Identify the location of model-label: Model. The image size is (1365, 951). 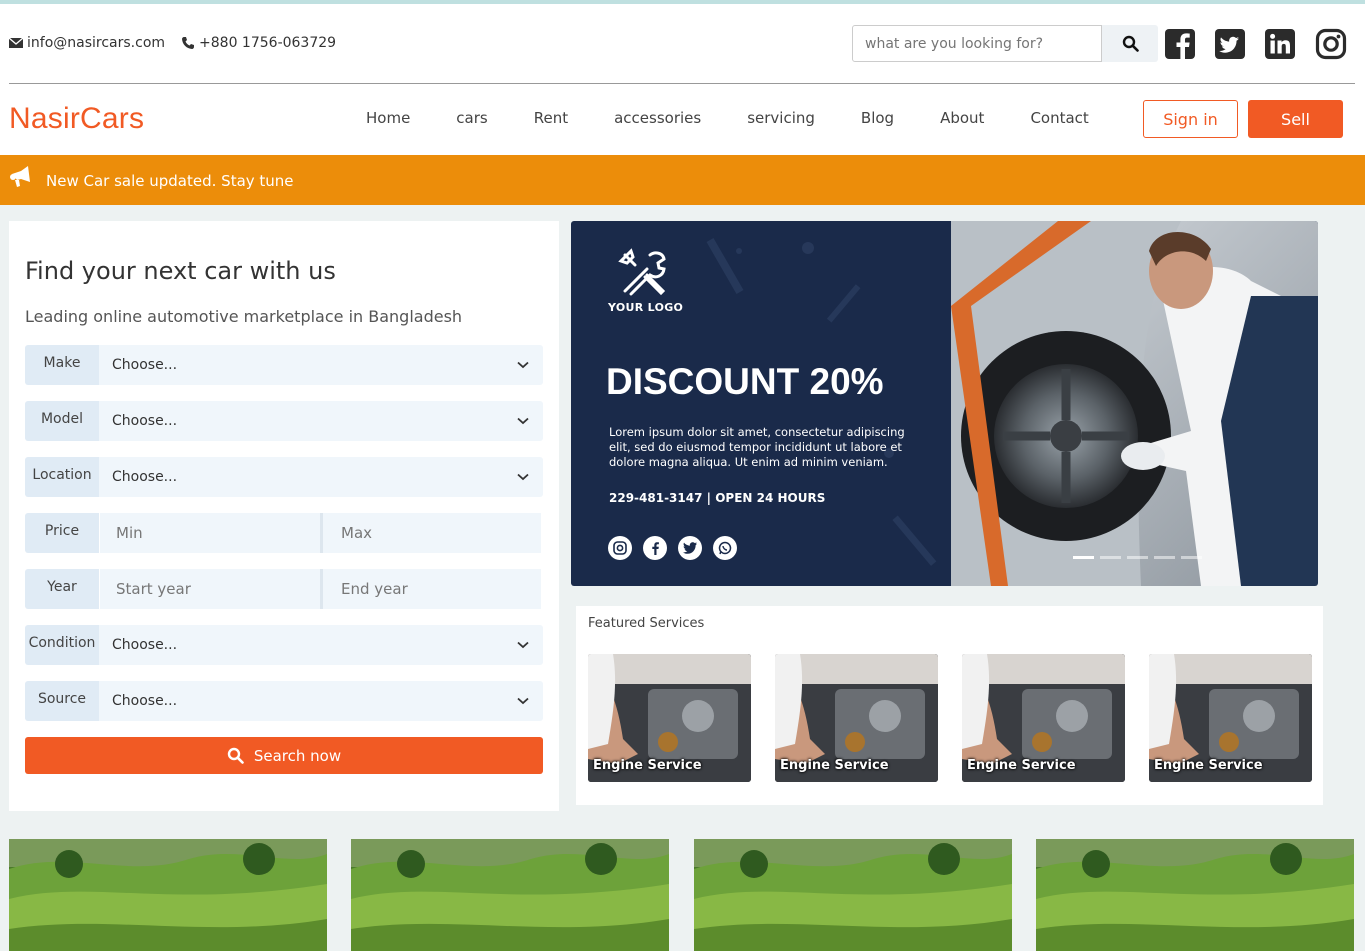
(62, 421).